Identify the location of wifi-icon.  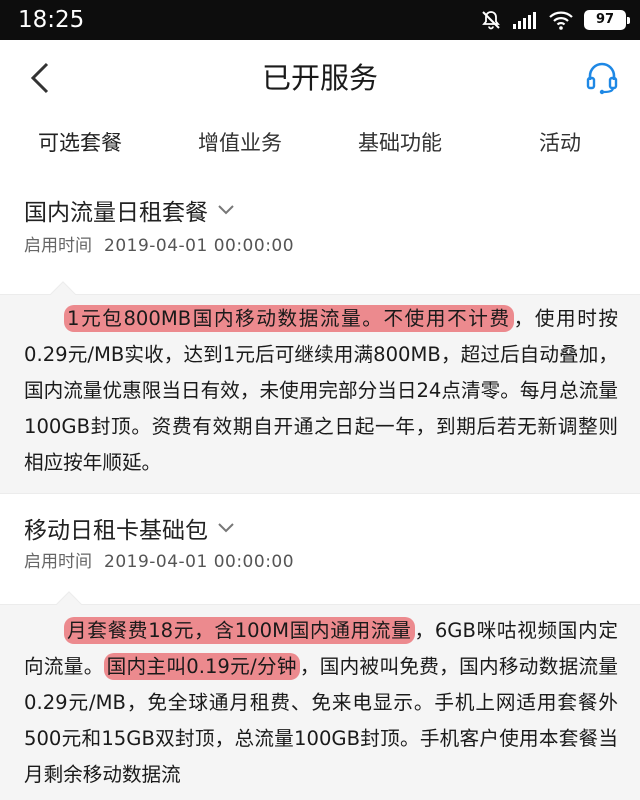
(561, 20).